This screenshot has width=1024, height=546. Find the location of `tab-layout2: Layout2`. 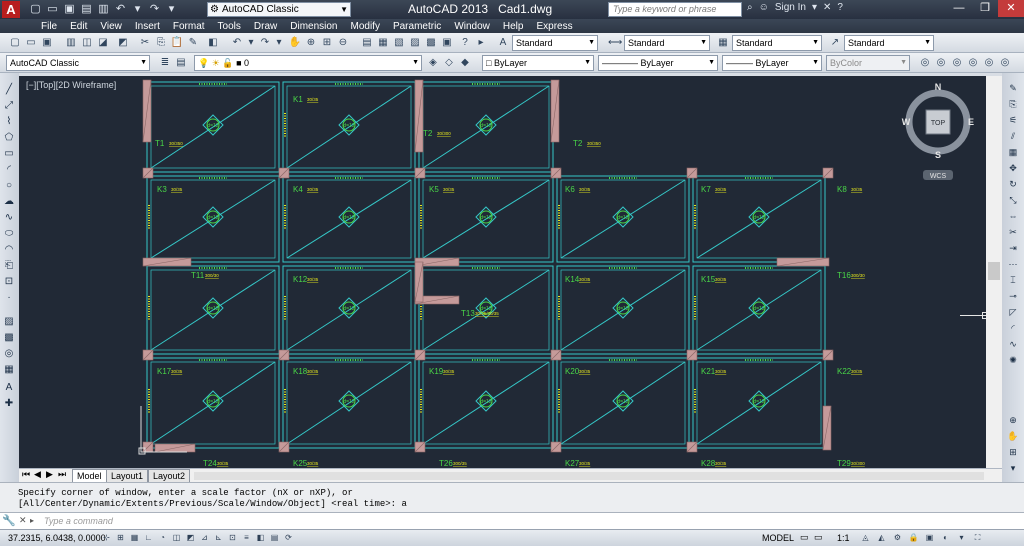

tab-layout2: Layout2 is located at coordinates (169, 476).